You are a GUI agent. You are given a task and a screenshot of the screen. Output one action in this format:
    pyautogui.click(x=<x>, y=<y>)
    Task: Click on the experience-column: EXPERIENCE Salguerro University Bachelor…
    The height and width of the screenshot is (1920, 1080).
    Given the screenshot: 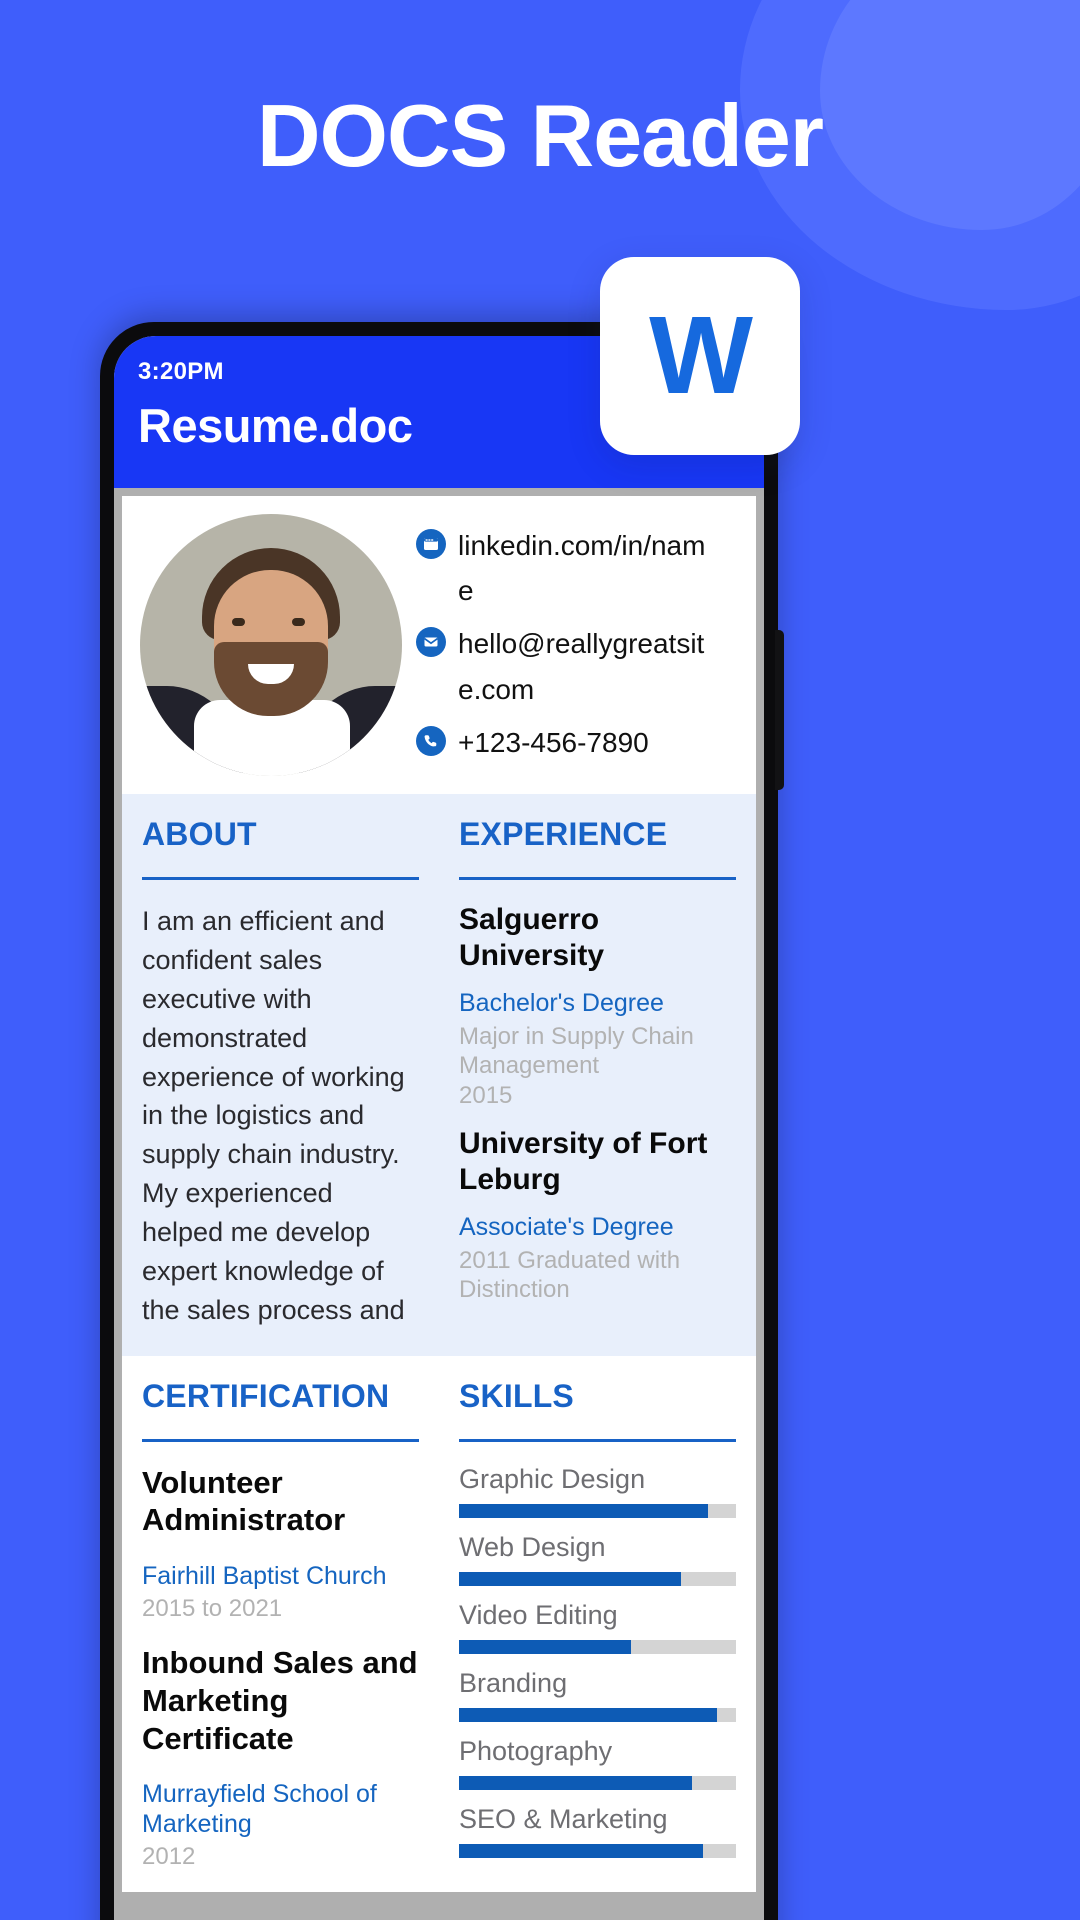 What is the action you would take?
    pyautogui.click(x=597, y=1075)
    